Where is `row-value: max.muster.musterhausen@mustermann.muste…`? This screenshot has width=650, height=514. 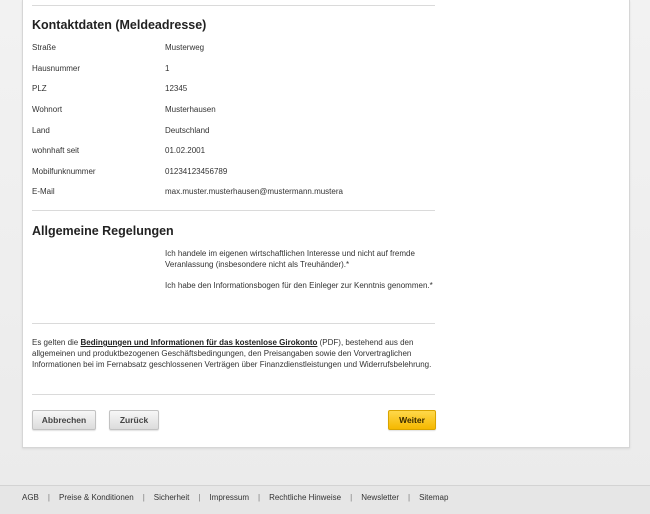 row-value: max.muster.musterhausen@mustermann.muste… is located at coordinates (254, 191).